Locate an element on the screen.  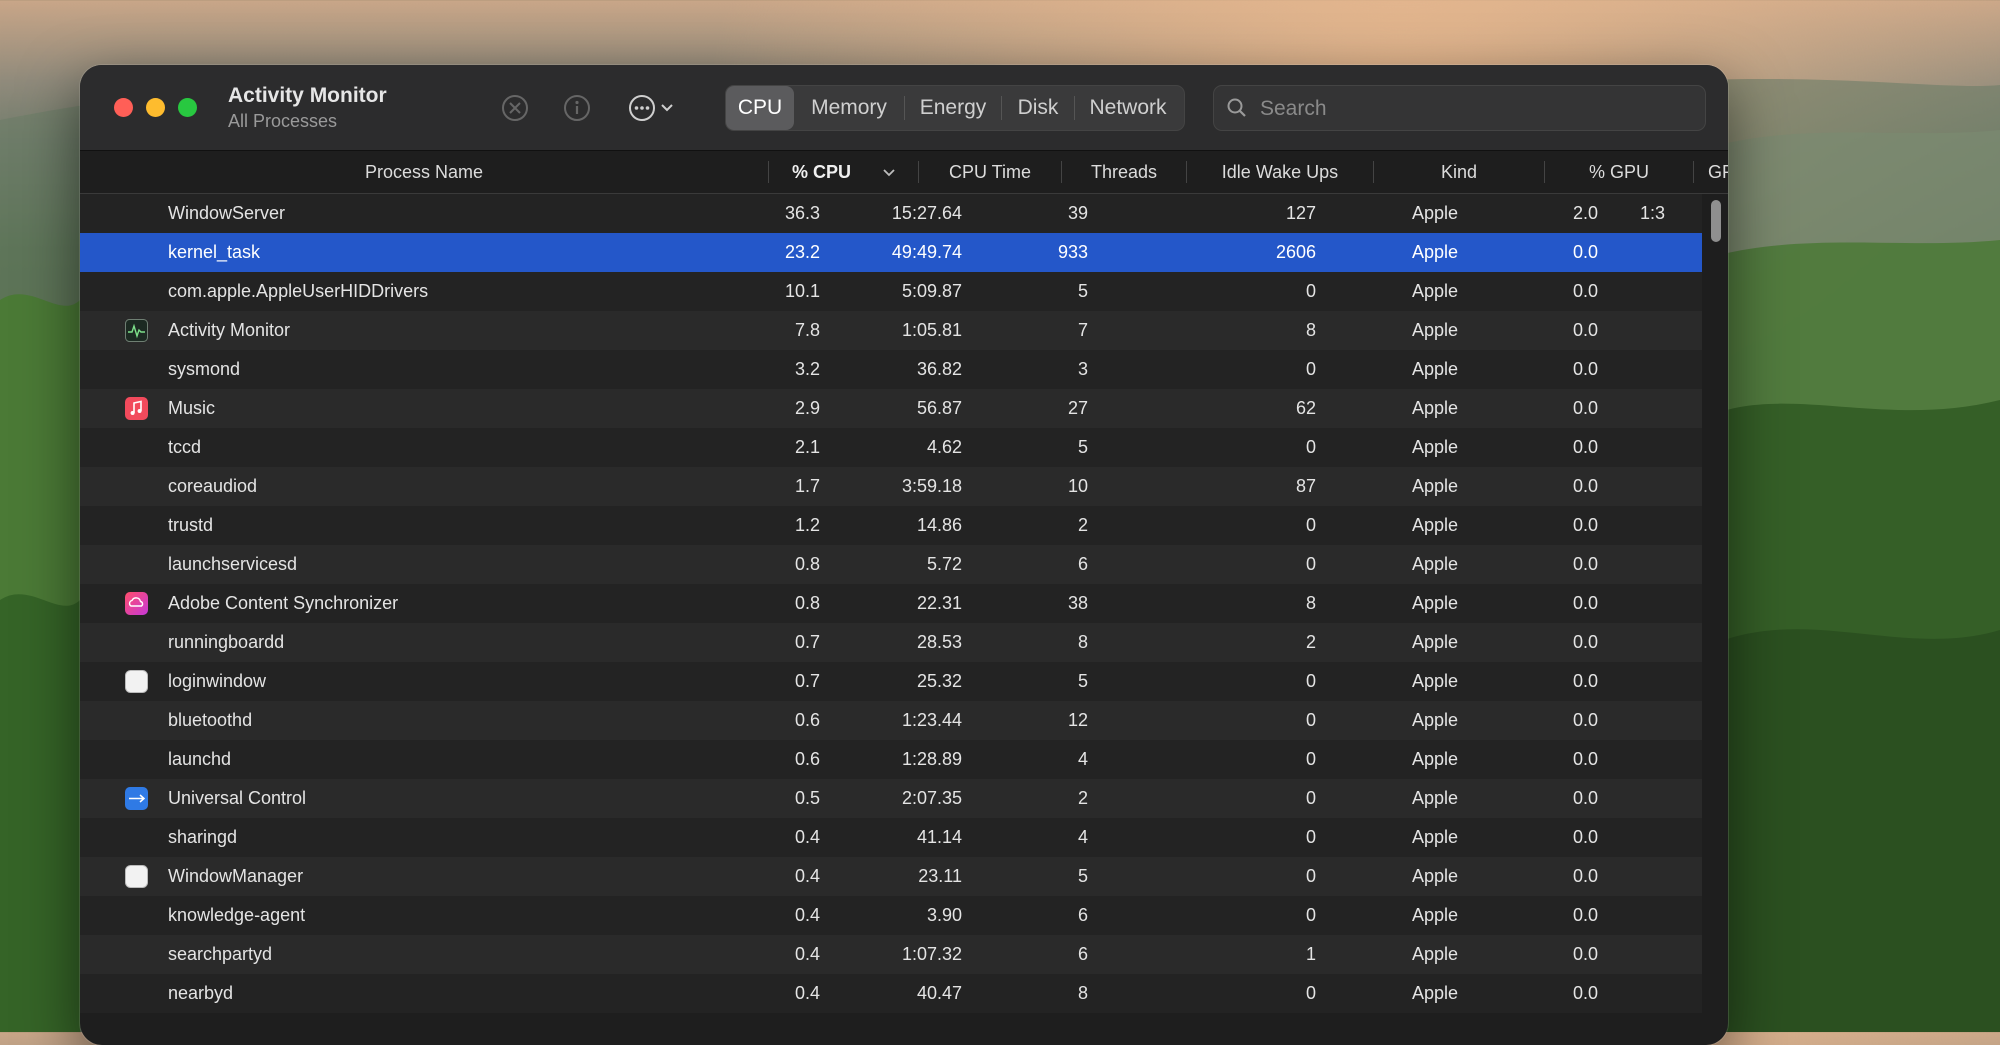
column-gpu: % GPU is located at coordinates (1619, 172).